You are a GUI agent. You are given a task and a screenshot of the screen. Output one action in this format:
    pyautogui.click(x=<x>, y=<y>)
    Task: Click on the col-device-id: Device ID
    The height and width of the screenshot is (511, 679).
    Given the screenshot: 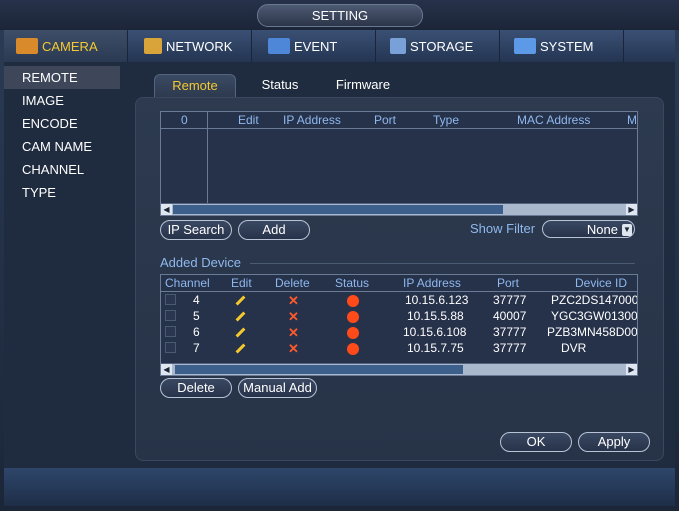 What is the action you would take?
    pyautogui.click(x=601, y=283)
    